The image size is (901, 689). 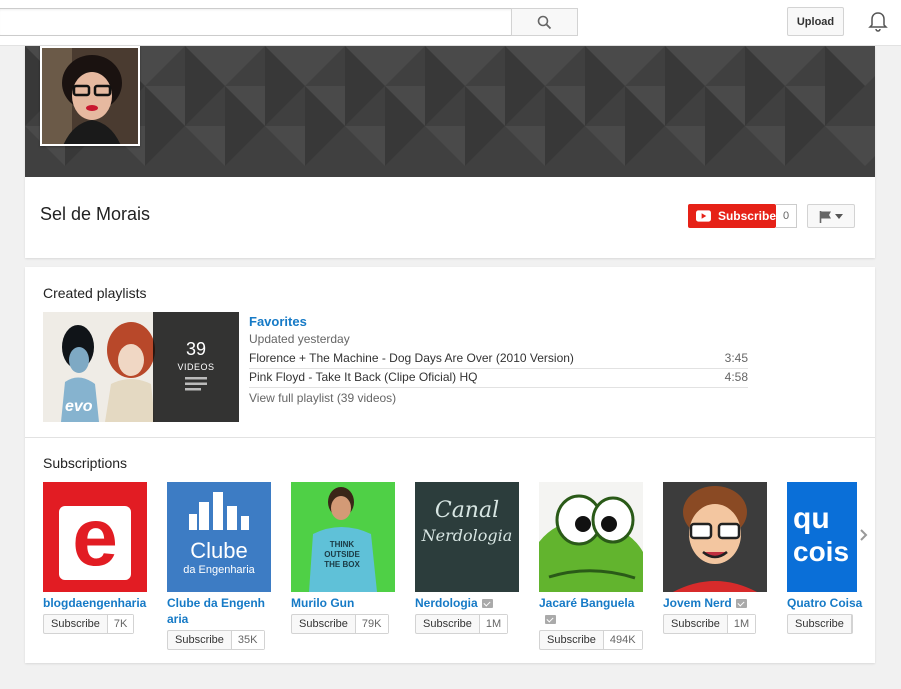 What do you see at coordinates (715, 603) in the screenshot?
I see `channel-name-link: Jovem Nerd` at bounding box center [715, 603].